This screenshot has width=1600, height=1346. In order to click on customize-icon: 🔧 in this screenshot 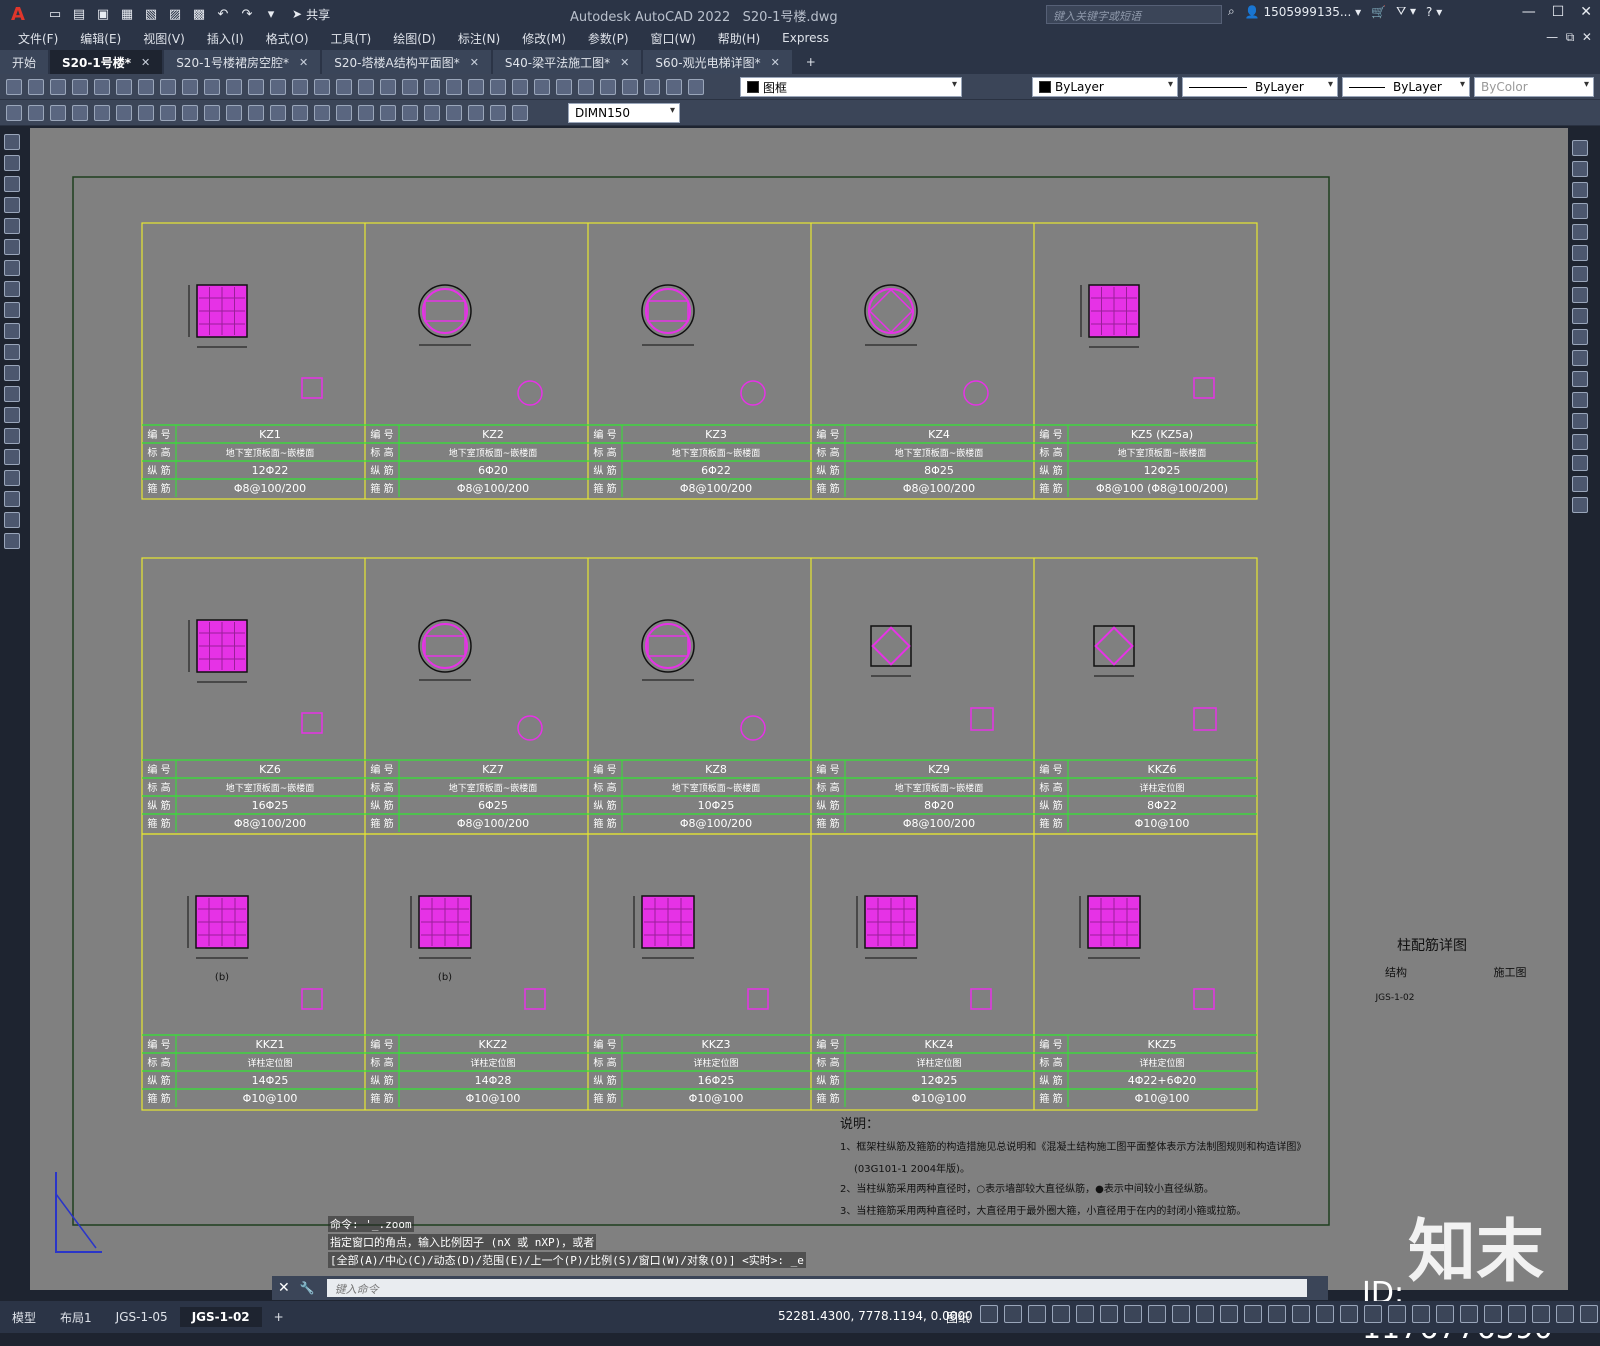, I will do `click(307, 1288)`.